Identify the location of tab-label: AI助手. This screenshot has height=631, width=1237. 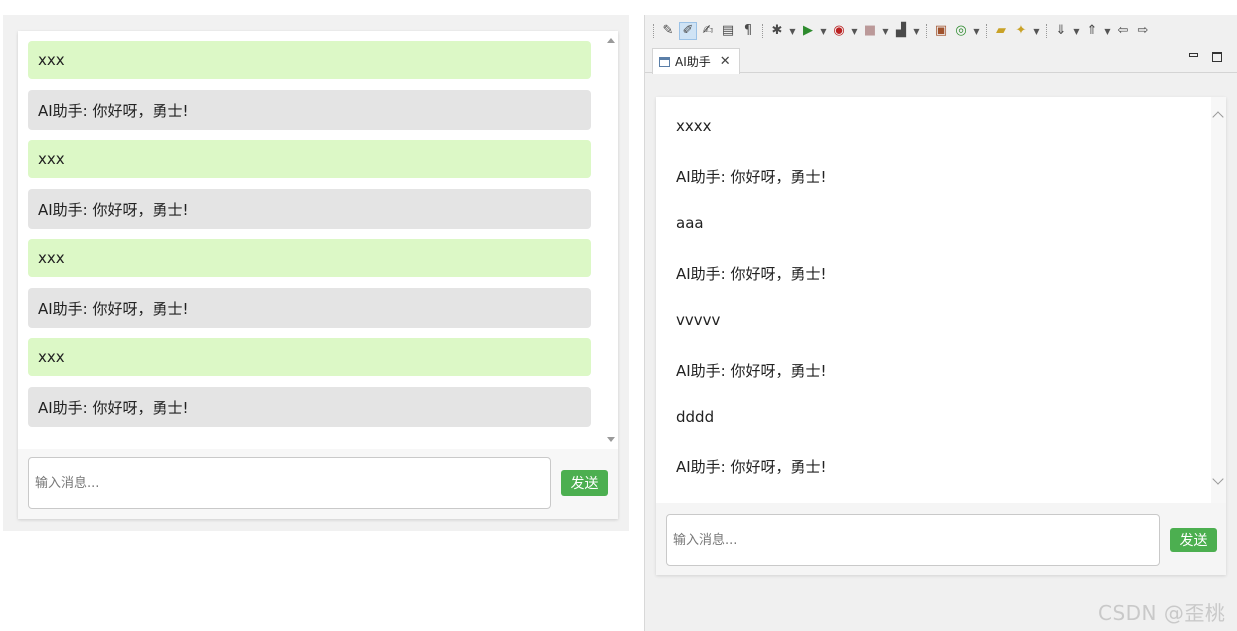
(693, 62).